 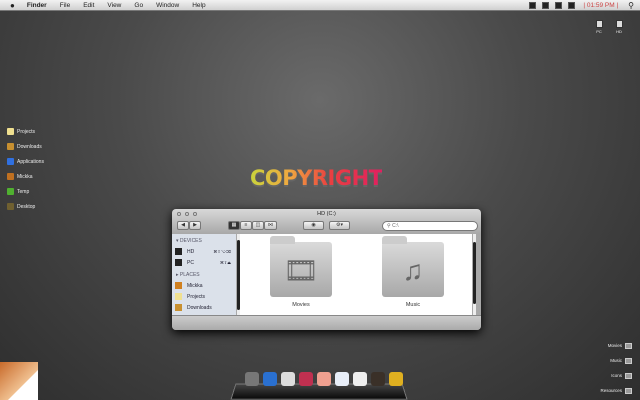 I want to click on shortcut-label: Music, so click(x=616, y=360).